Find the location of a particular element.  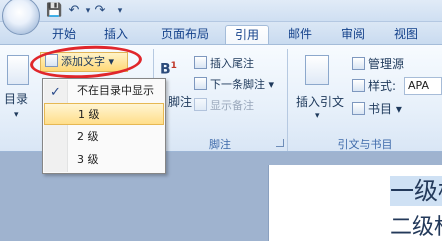

menu-item-do-not-show: ✓ 不在目录中显示 is located at coordinates (104, 91).